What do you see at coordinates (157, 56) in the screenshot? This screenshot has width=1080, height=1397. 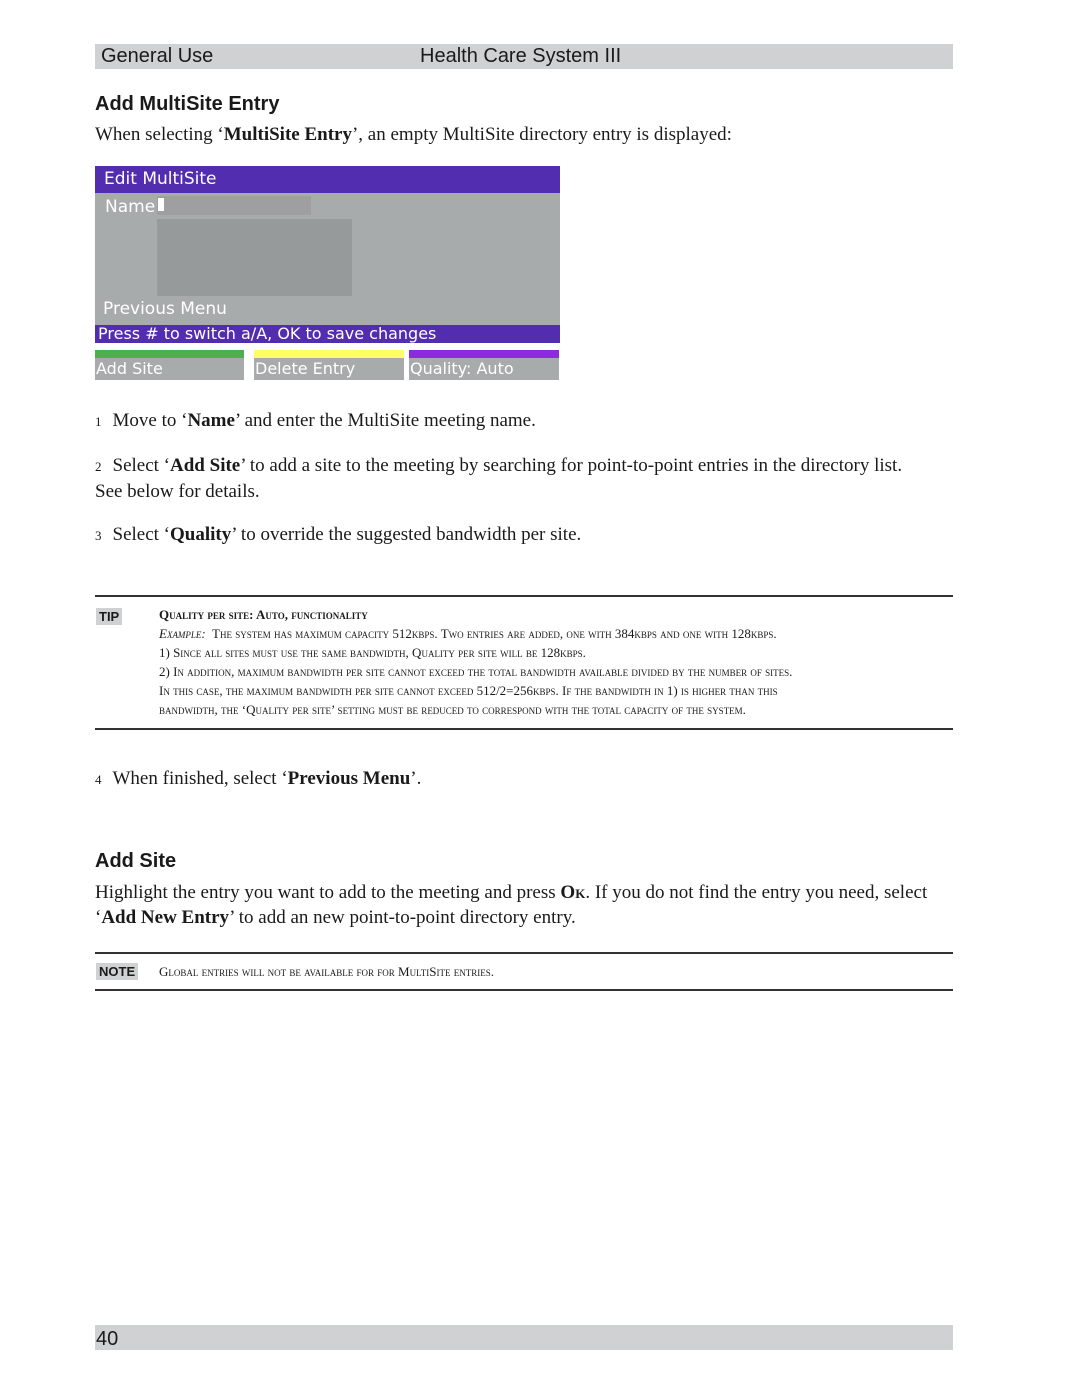 I see `header-section: General Use` at bounding box center [157, 56].